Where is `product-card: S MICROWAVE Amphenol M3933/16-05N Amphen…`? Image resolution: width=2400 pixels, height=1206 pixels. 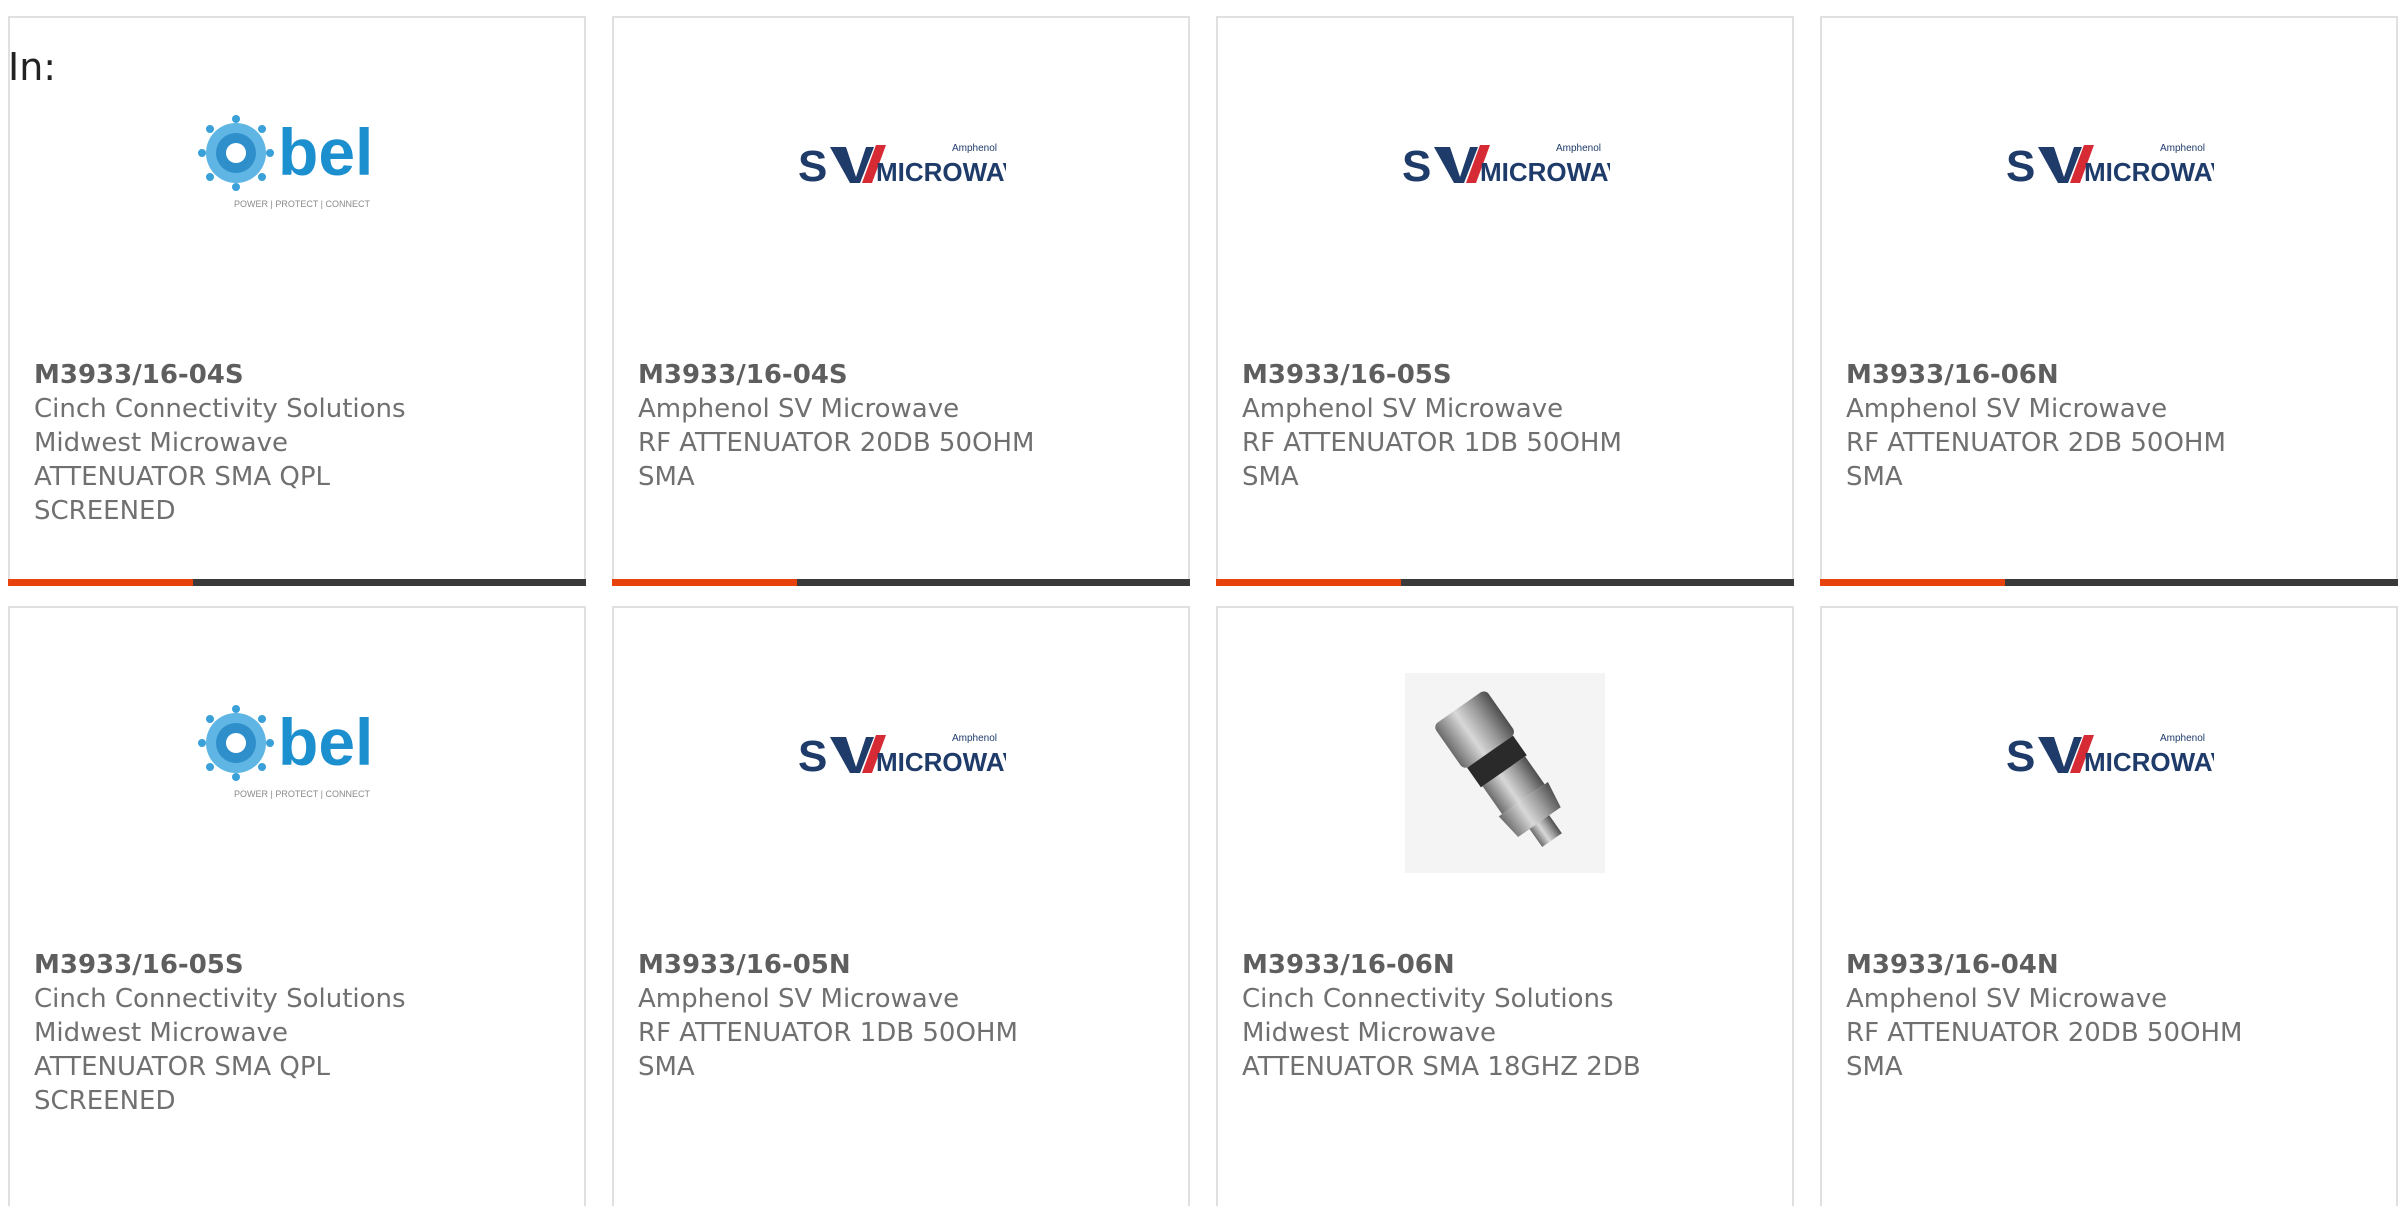
product-card: S MICROWAVE Amphenol M3933/16-05N Amphen… is located at coordinates (901, 906).